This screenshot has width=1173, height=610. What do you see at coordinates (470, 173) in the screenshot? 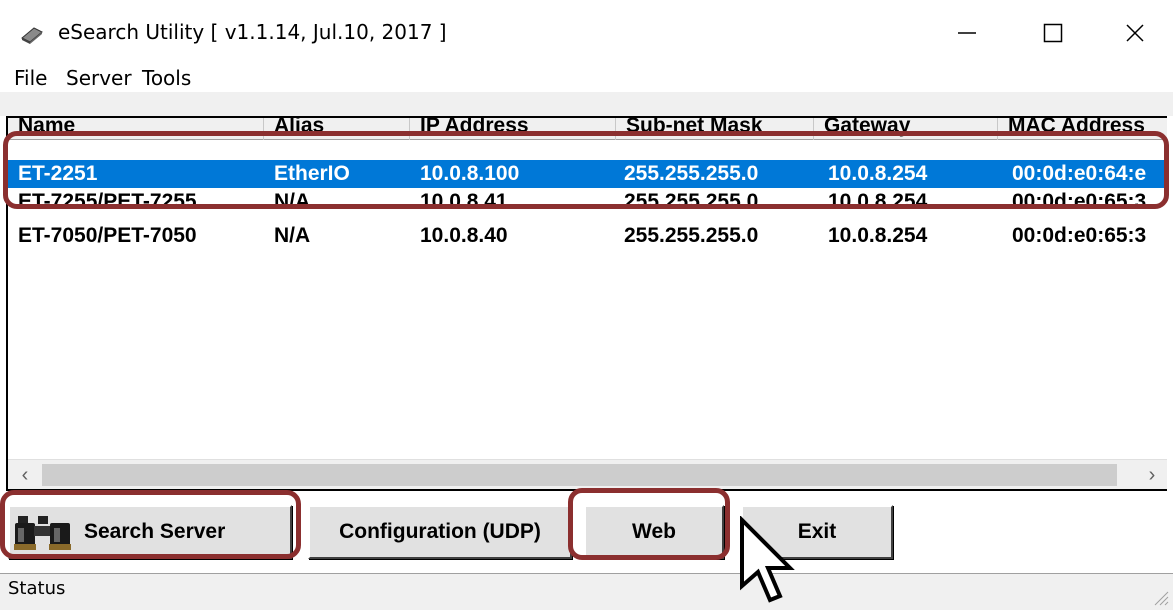
I see `cell-ip: 10.0.8.100` at bounding box center [470, 173].